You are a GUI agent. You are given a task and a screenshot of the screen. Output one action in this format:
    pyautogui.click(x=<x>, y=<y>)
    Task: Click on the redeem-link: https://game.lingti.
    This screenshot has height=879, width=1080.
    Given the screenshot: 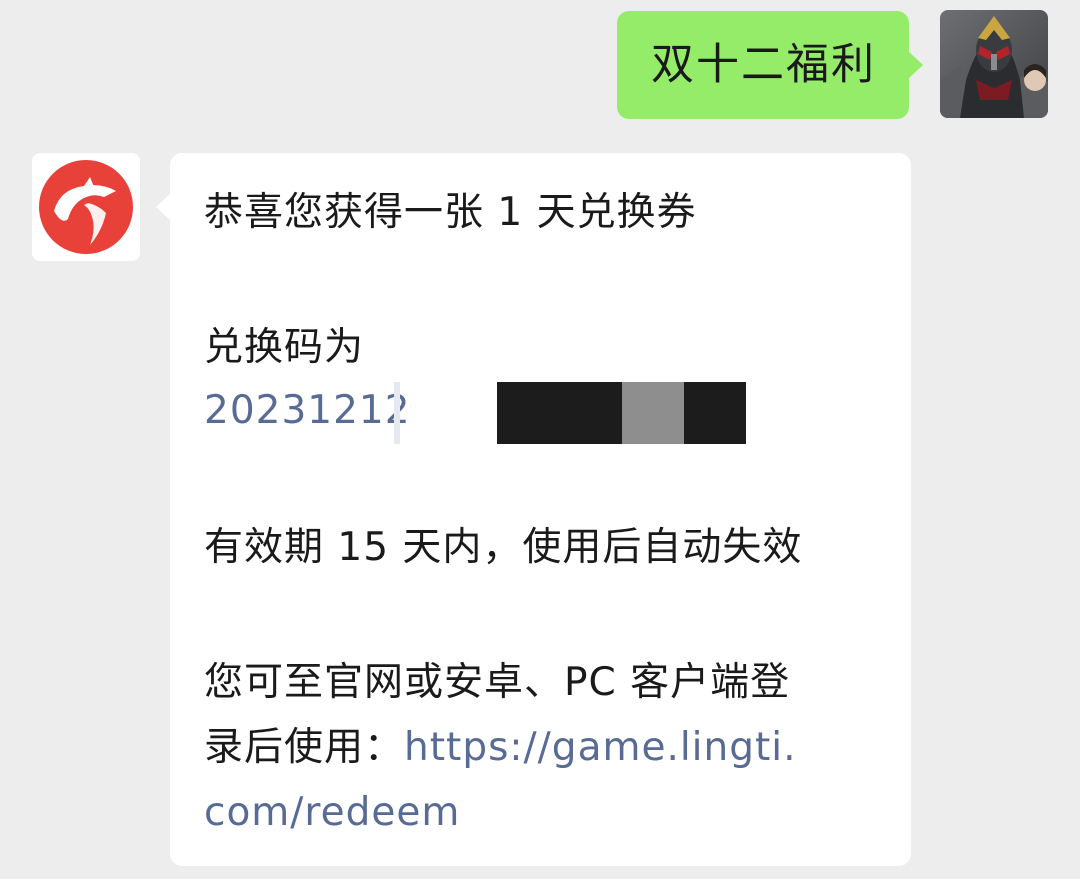 What is the action you would take?
    pyautogui.click(x=600, y=747)
    